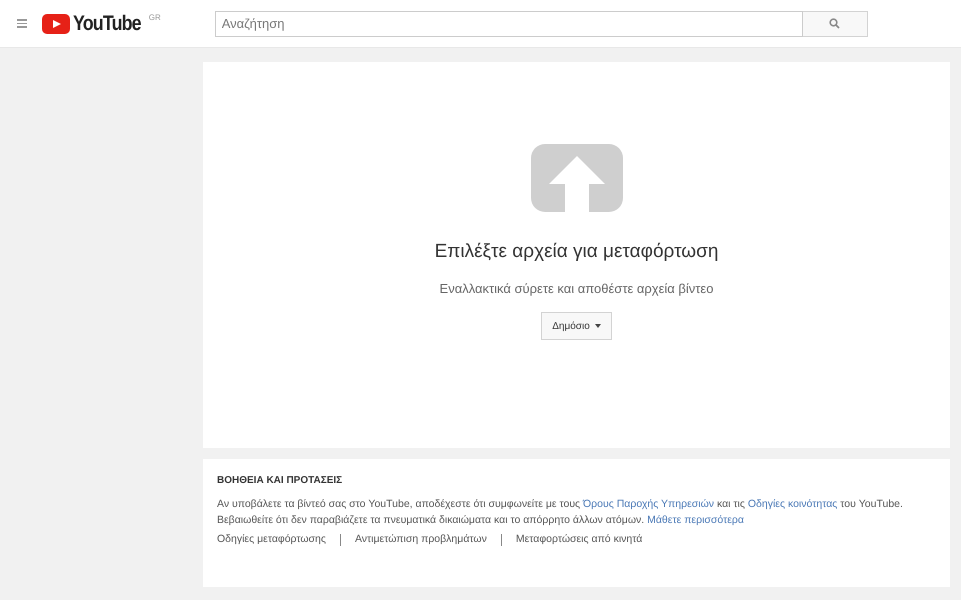  Describe the element at coordinates (107, 24) in the screenshot. I see `logo-text: YouTube` at that location.